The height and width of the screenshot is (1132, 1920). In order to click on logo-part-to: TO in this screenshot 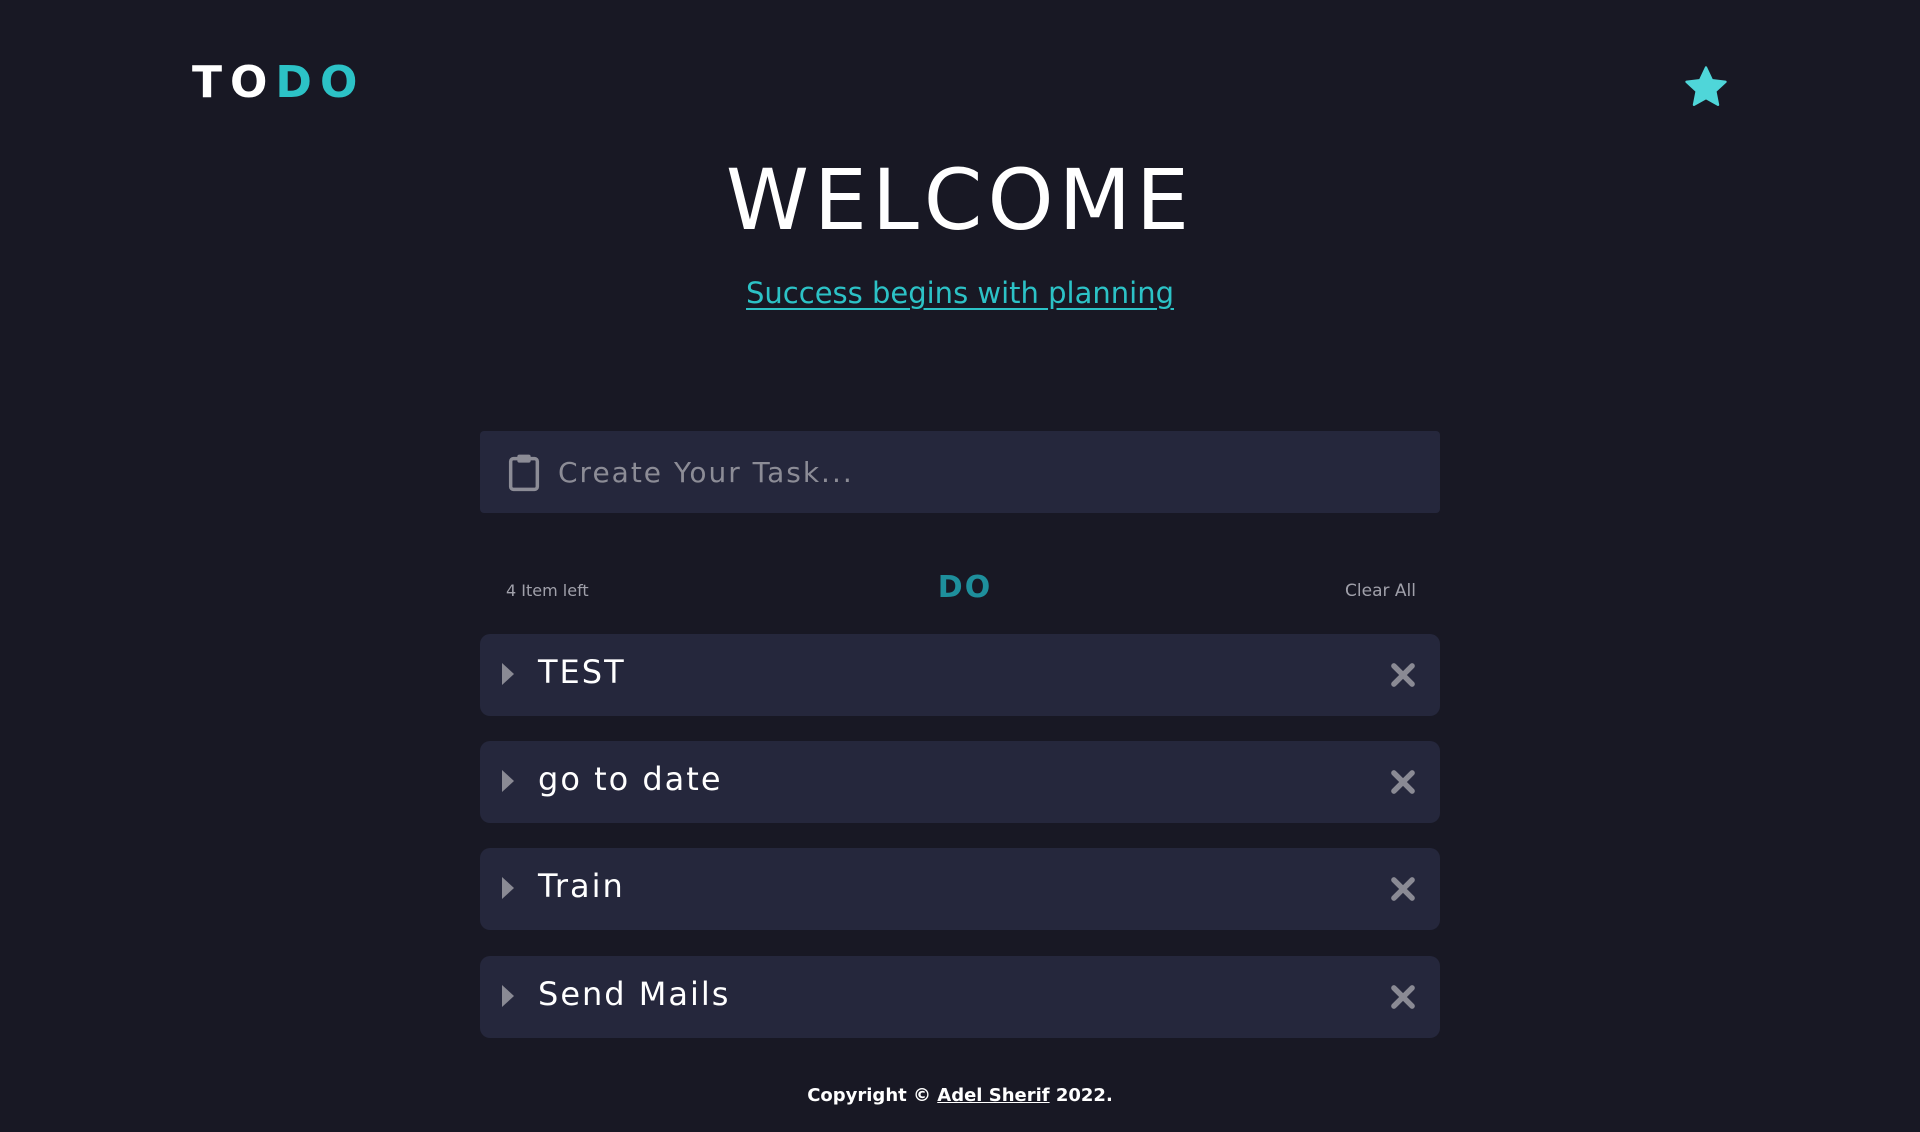, I will do `click(234, 82)`.